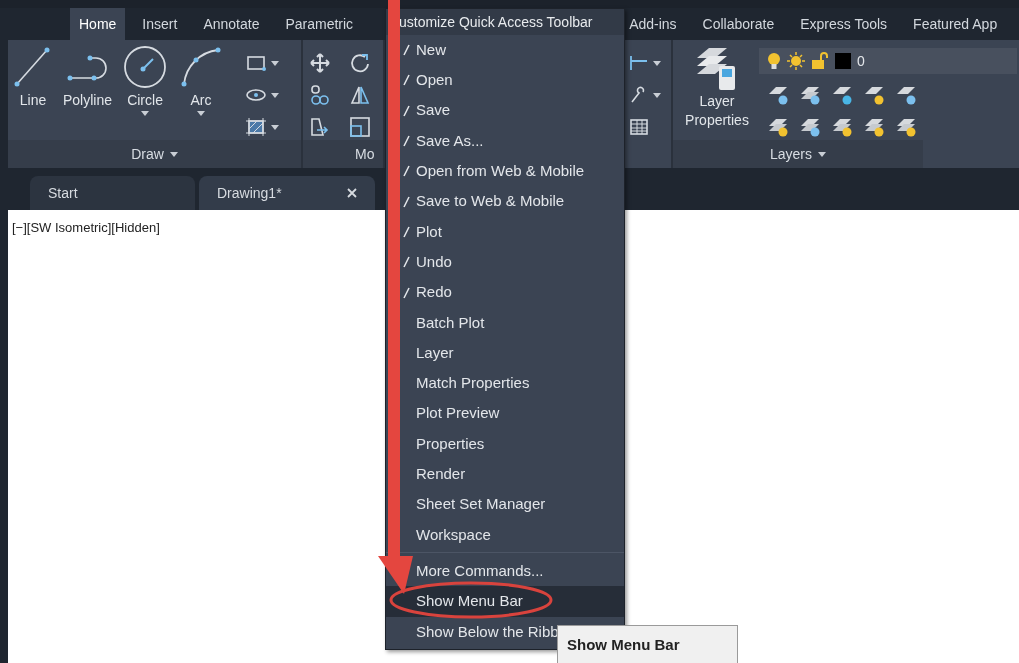 This screenshot has width=1019, height=663. I want to click on menu-item: Plot Preview, so click(505, 413).